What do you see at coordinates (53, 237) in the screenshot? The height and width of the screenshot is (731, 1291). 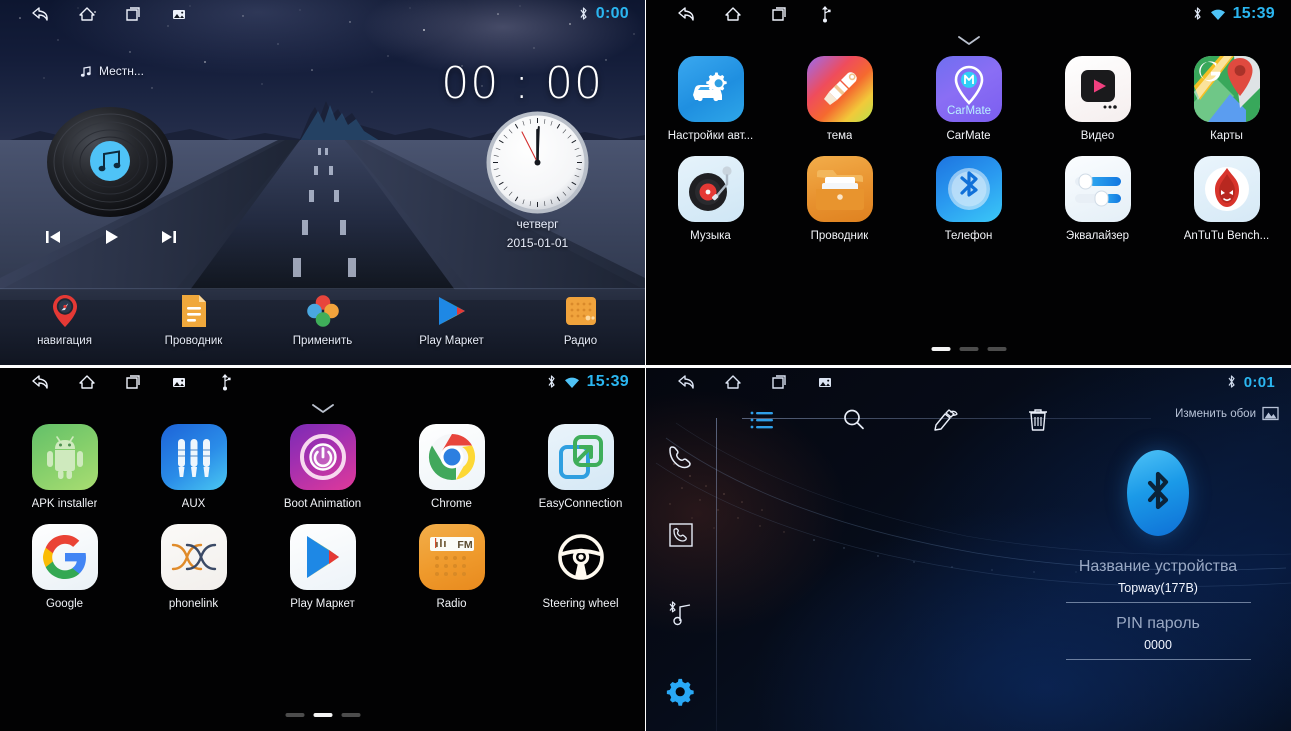 I see `prev-track-button` at bounding box center [53, 237].